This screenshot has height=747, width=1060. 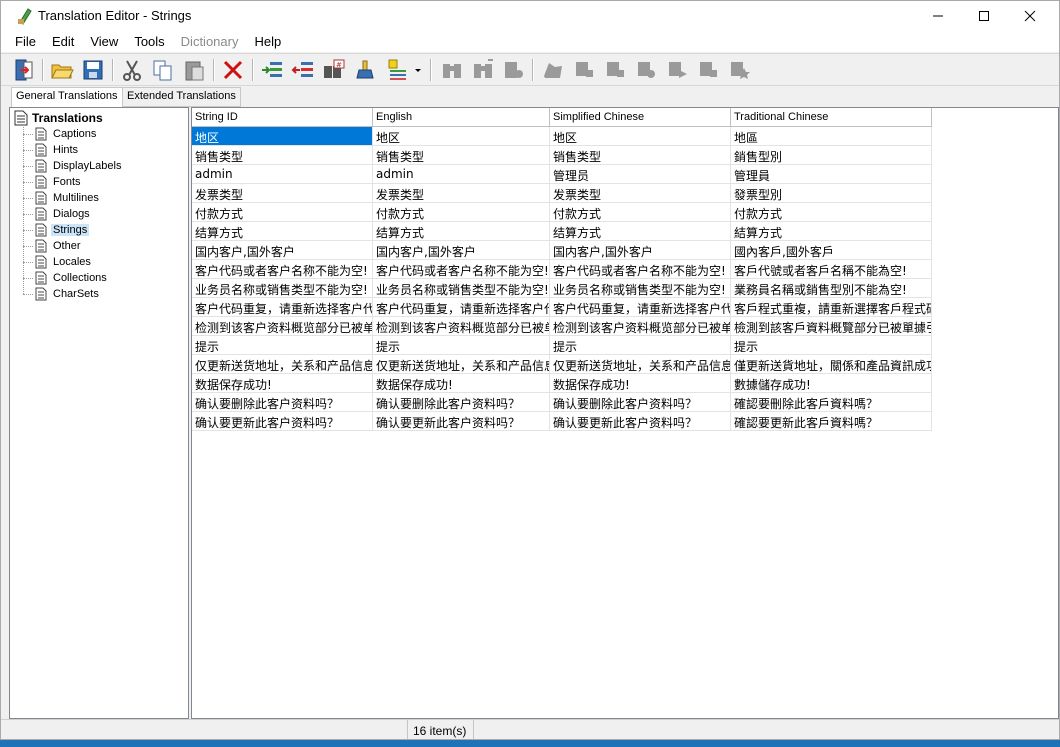 I want to click on translate-button: #, so click(x=334, y=70).